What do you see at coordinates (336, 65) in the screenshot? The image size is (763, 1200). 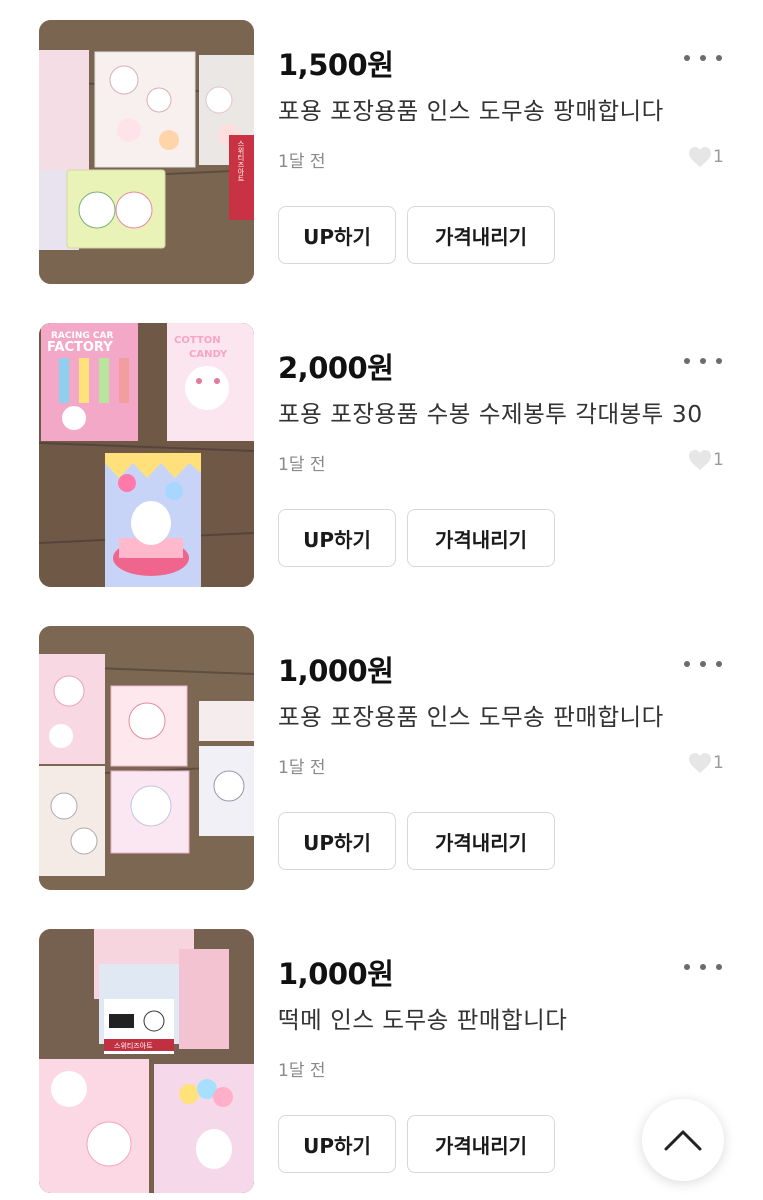 I see `product-price: 1,500원` at bounding box center [336, 65].